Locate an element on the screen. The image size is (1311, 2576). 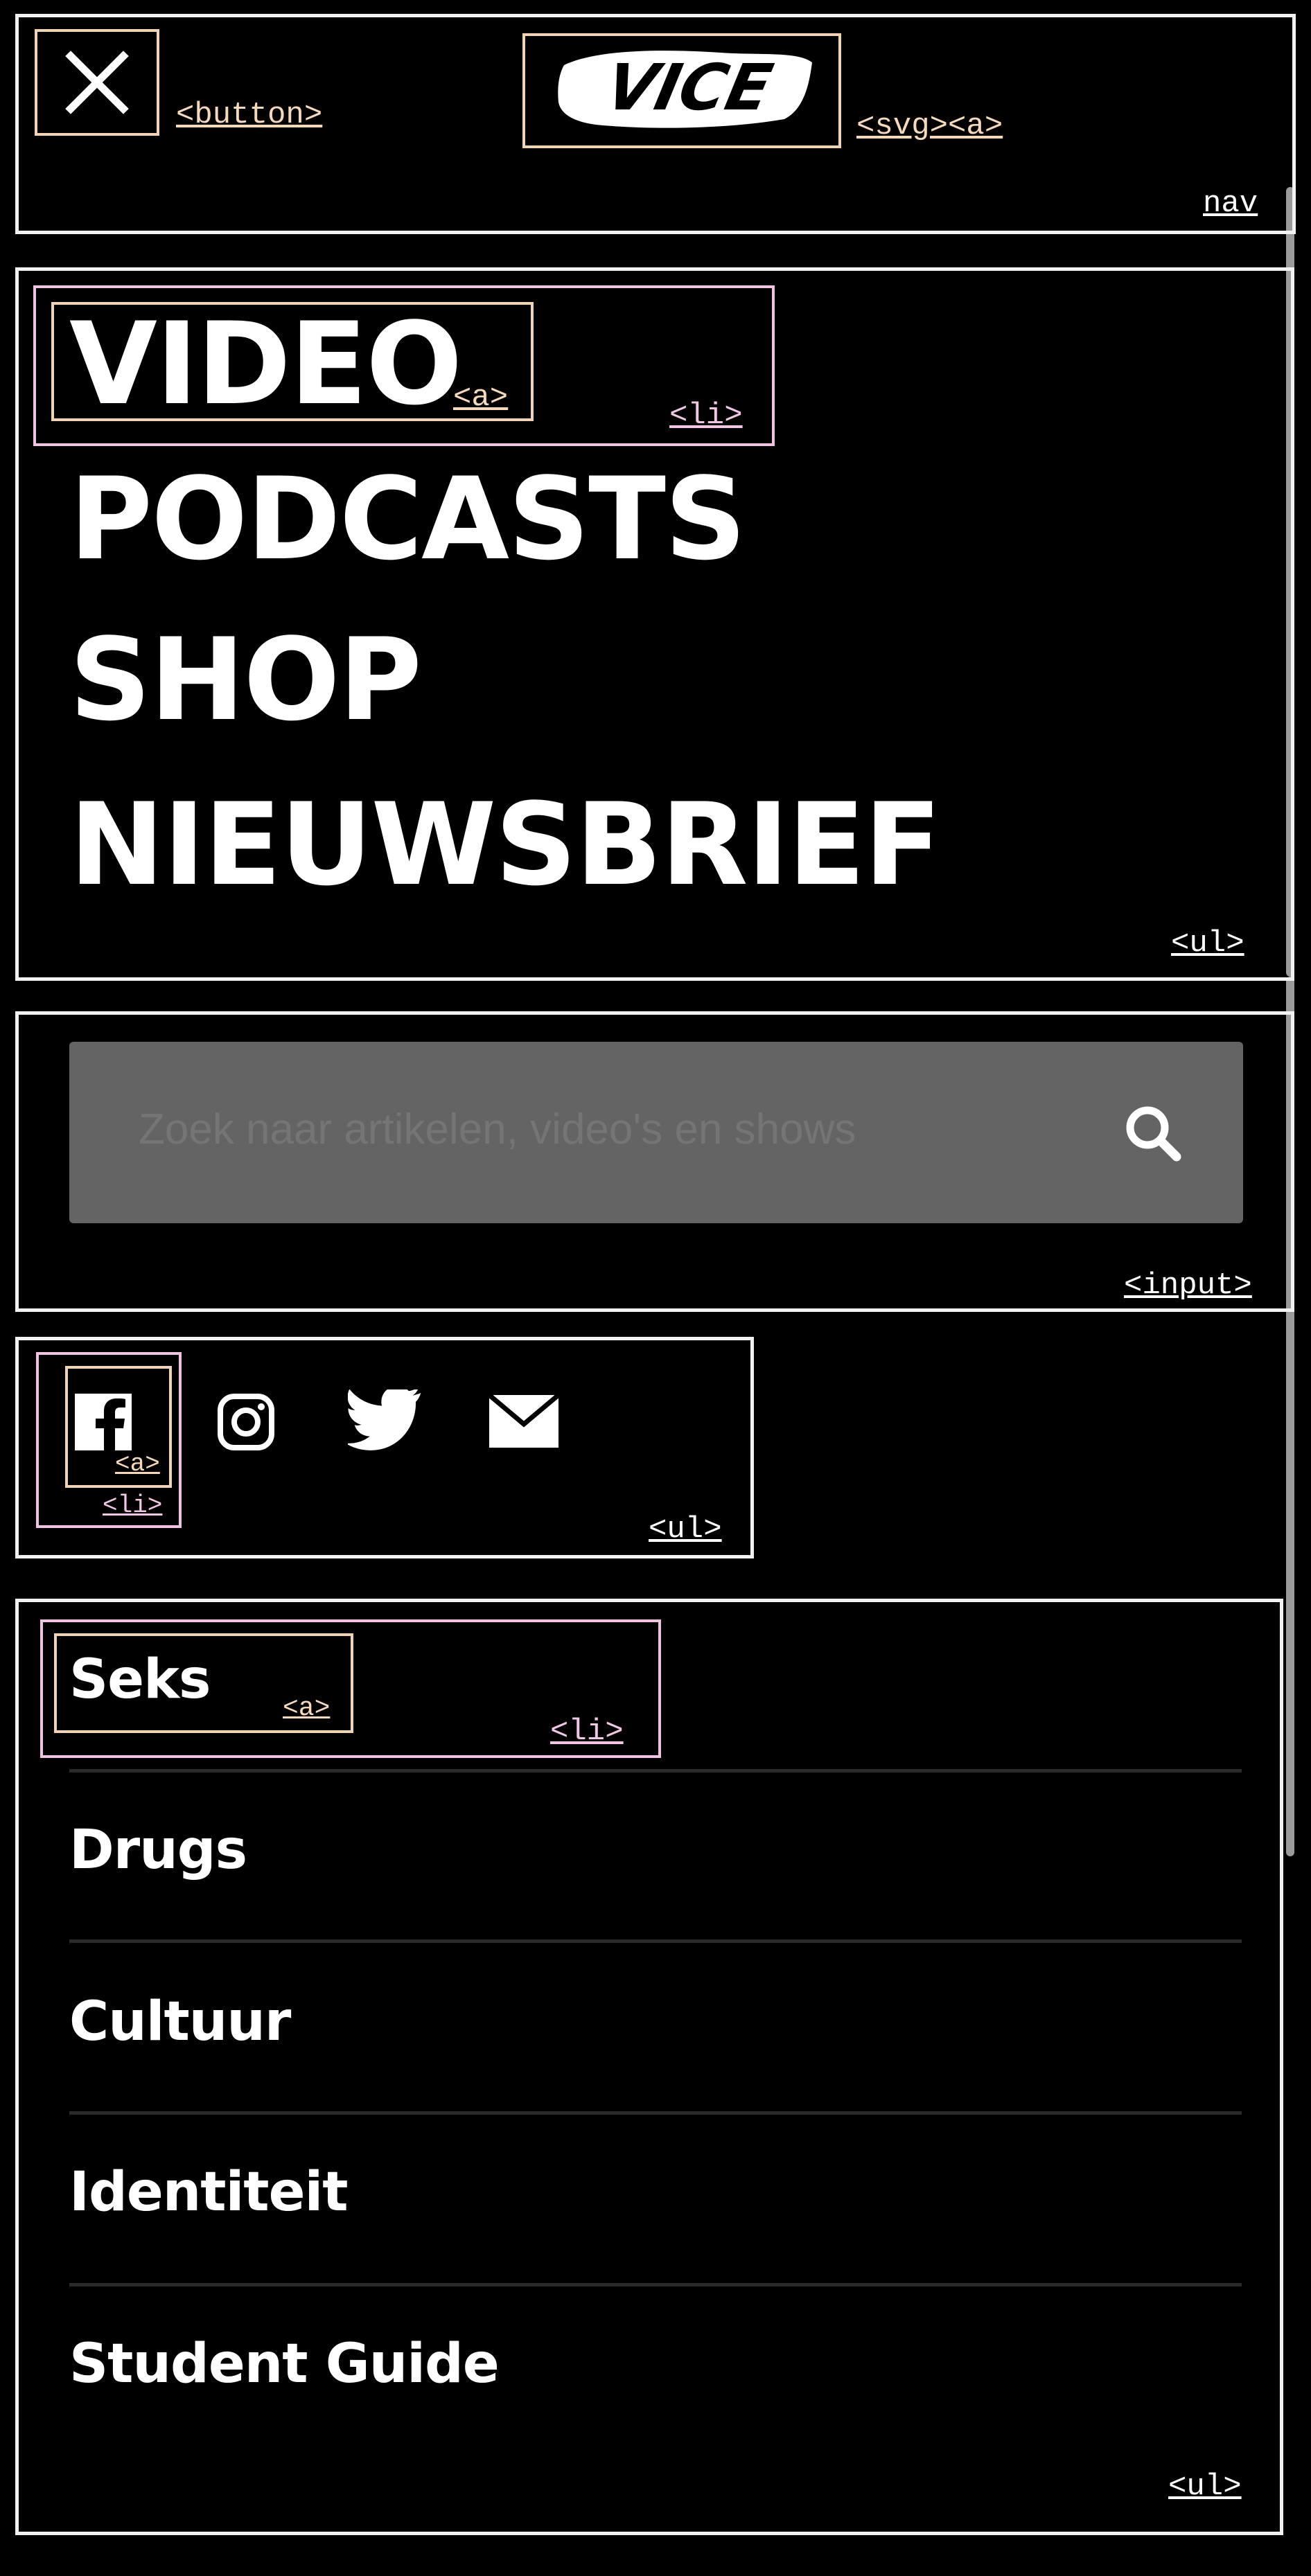
category-link-cultuur: Cultuur is located at coordinates (180, 2022).